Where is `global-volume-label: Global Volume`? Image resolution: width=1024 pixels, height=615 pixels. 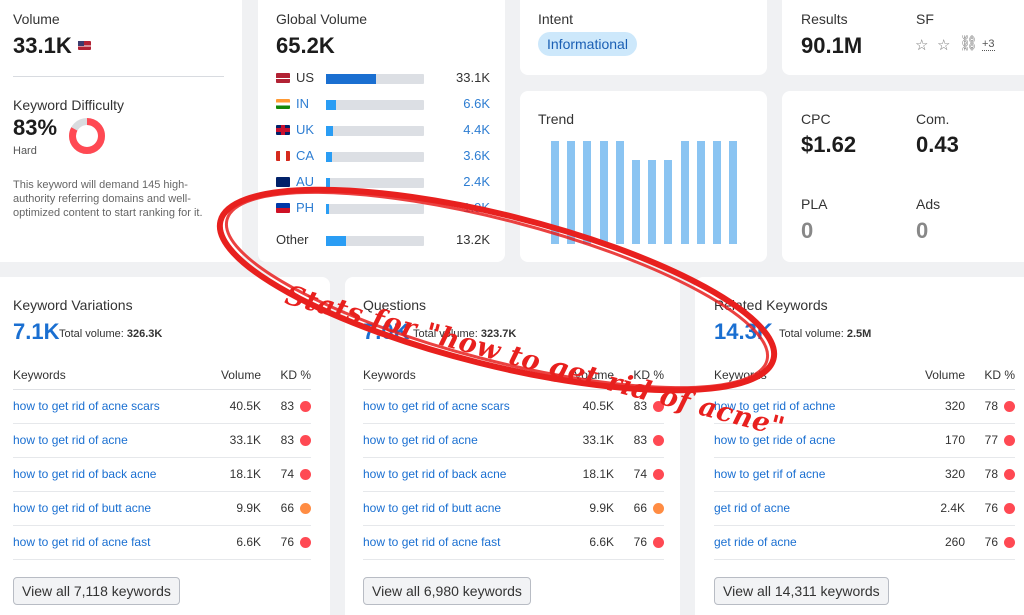
global-volume-label: Global Volume is located at coordinates (322, 19).